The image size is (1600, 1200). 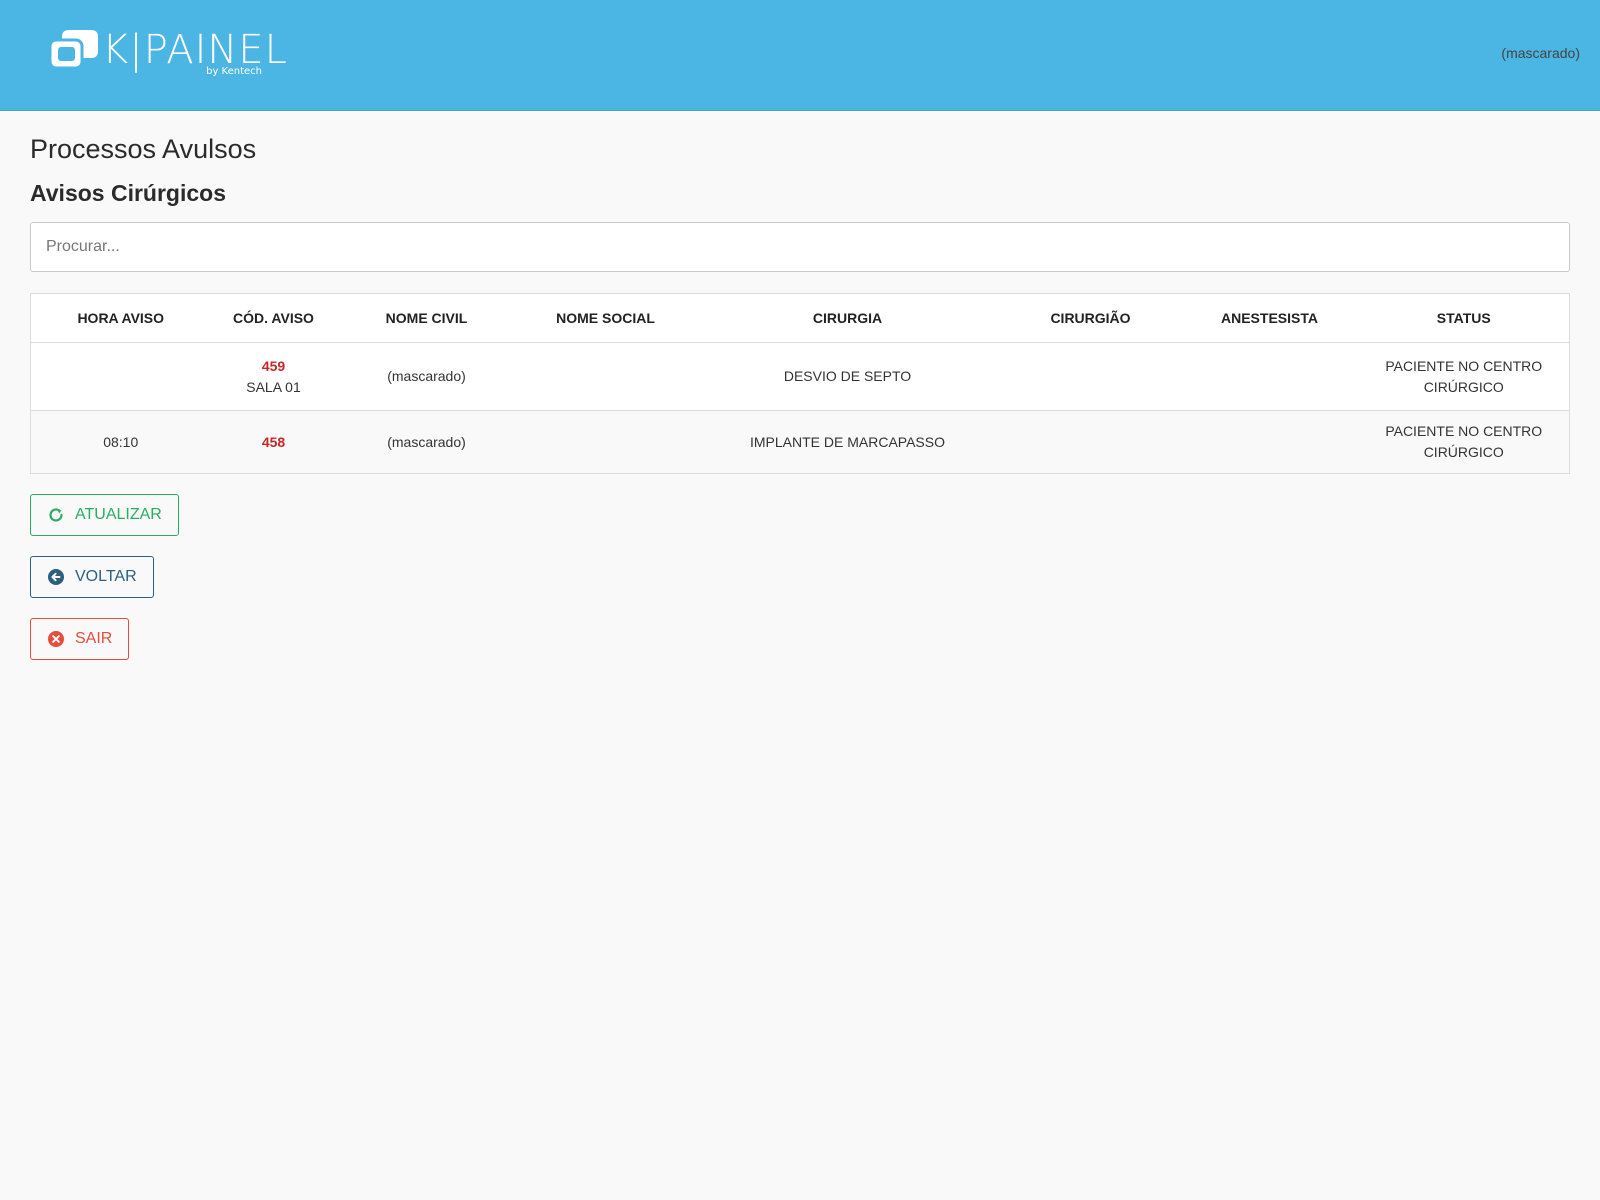 What do you see at coordinates (56, 639) in the screenshot?
I see `close-circle-icon` at bounding box center [56, 639].